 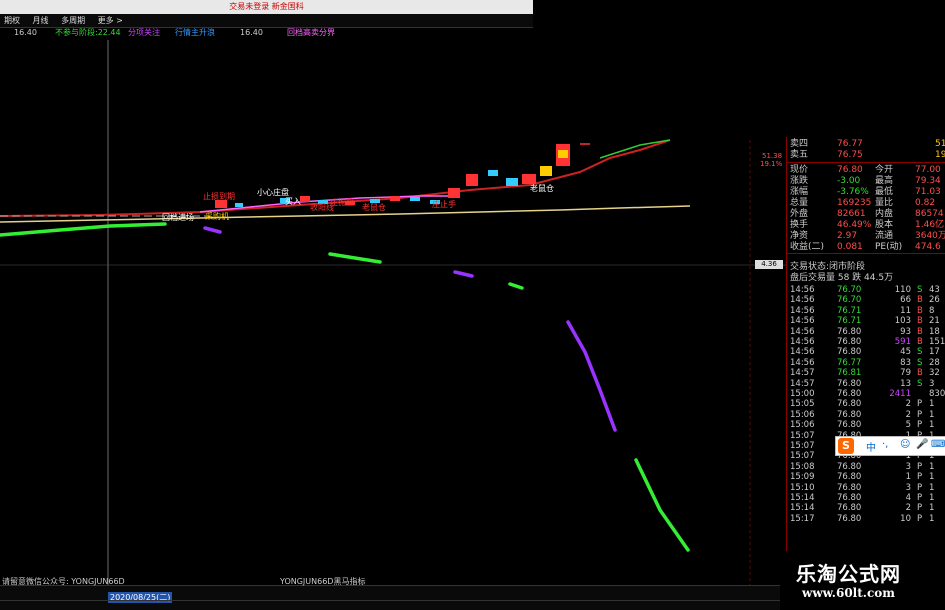 I want to click on tick-row: 15:14 76.80 4 P 1, so click(x=866, y=498).